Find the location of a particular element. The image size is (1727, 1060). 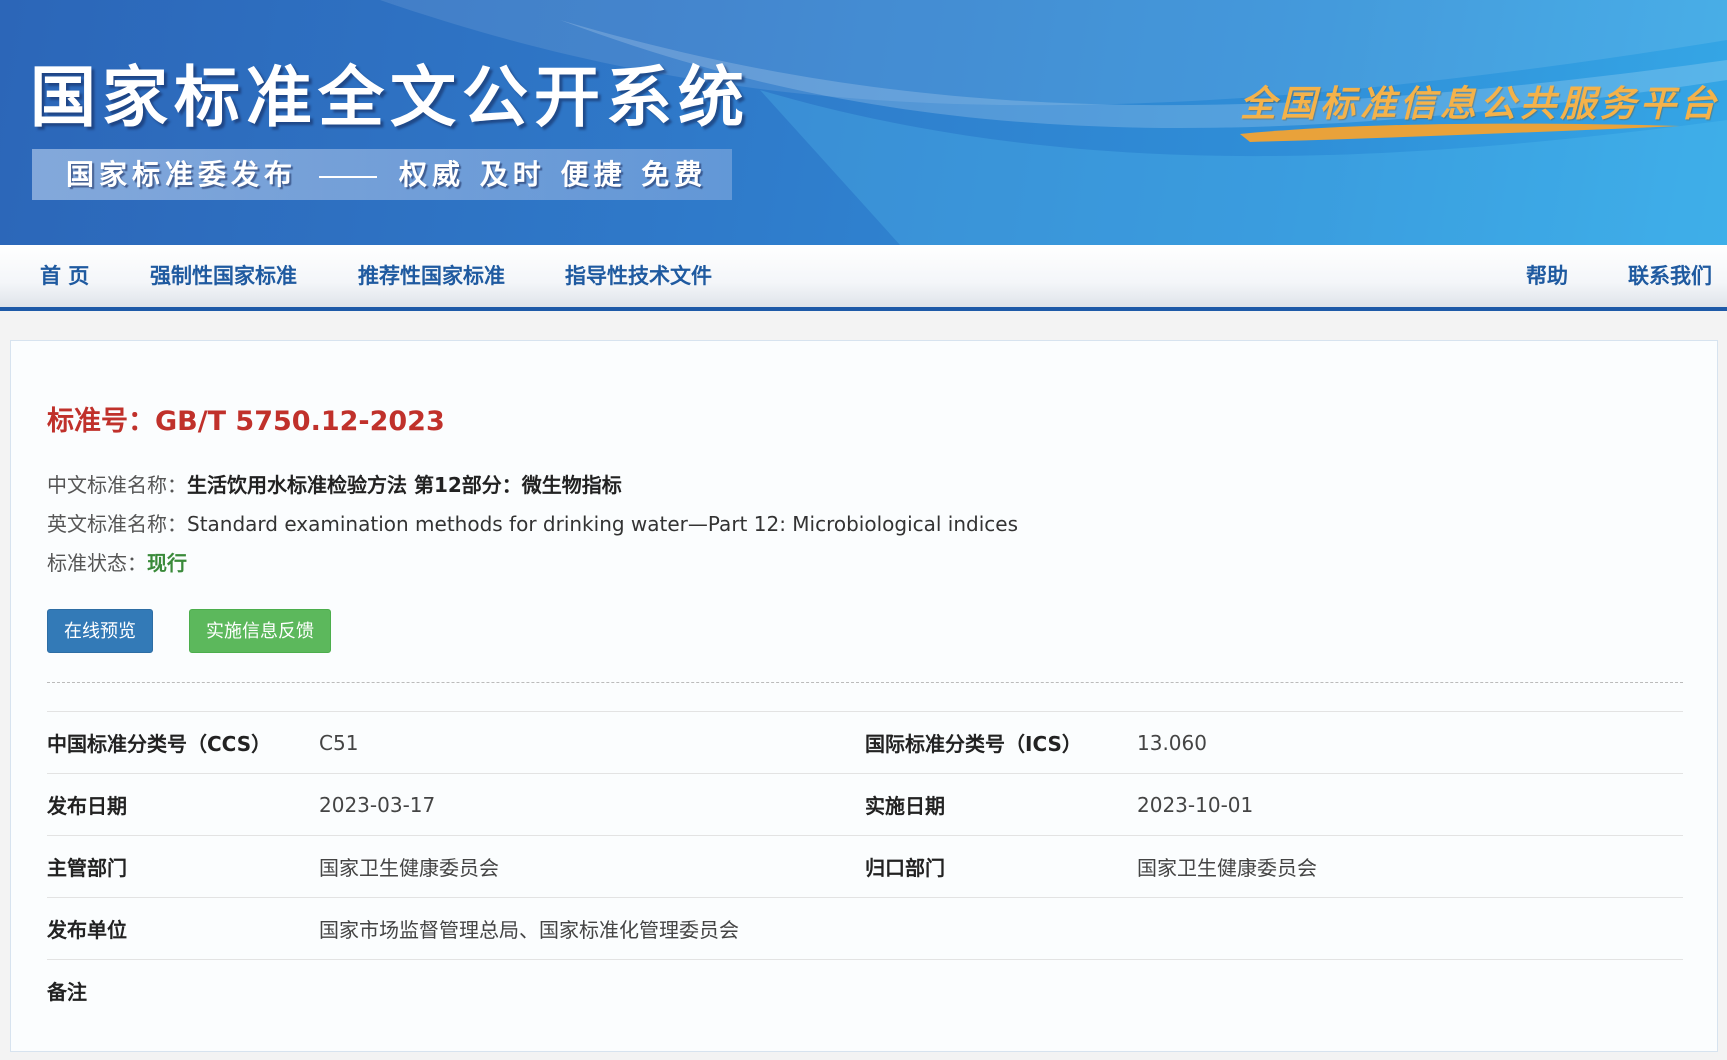

cn-name-row: 中文标准名称：生活饮用水标准检验方法 第12部分：微生物指标 is located at coordinates (334, 483).